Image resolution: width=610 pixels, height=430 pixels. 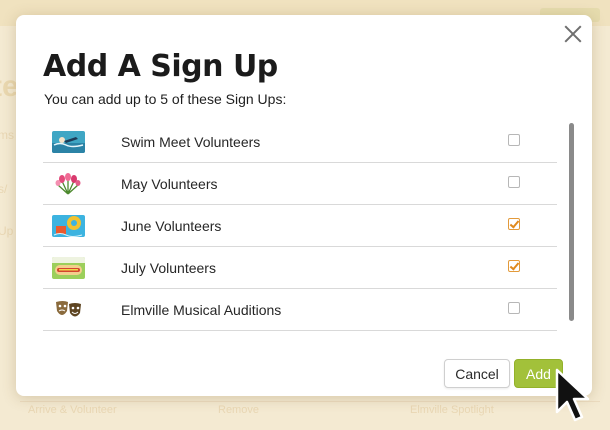 I want to click on background-text: Arrive & Volunteer, so click(x=72, y=410).